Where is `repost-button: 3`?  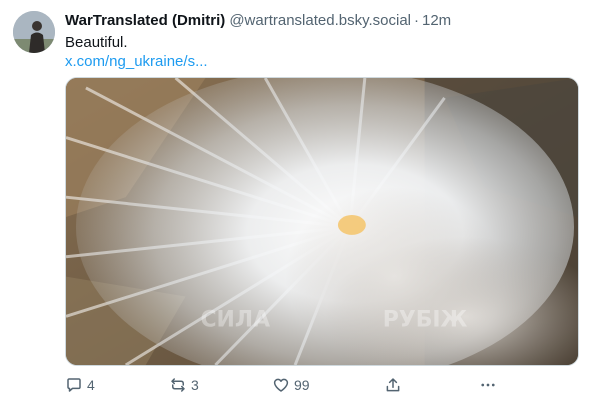
repost-button: 3 is located at coordinates (184, 385).